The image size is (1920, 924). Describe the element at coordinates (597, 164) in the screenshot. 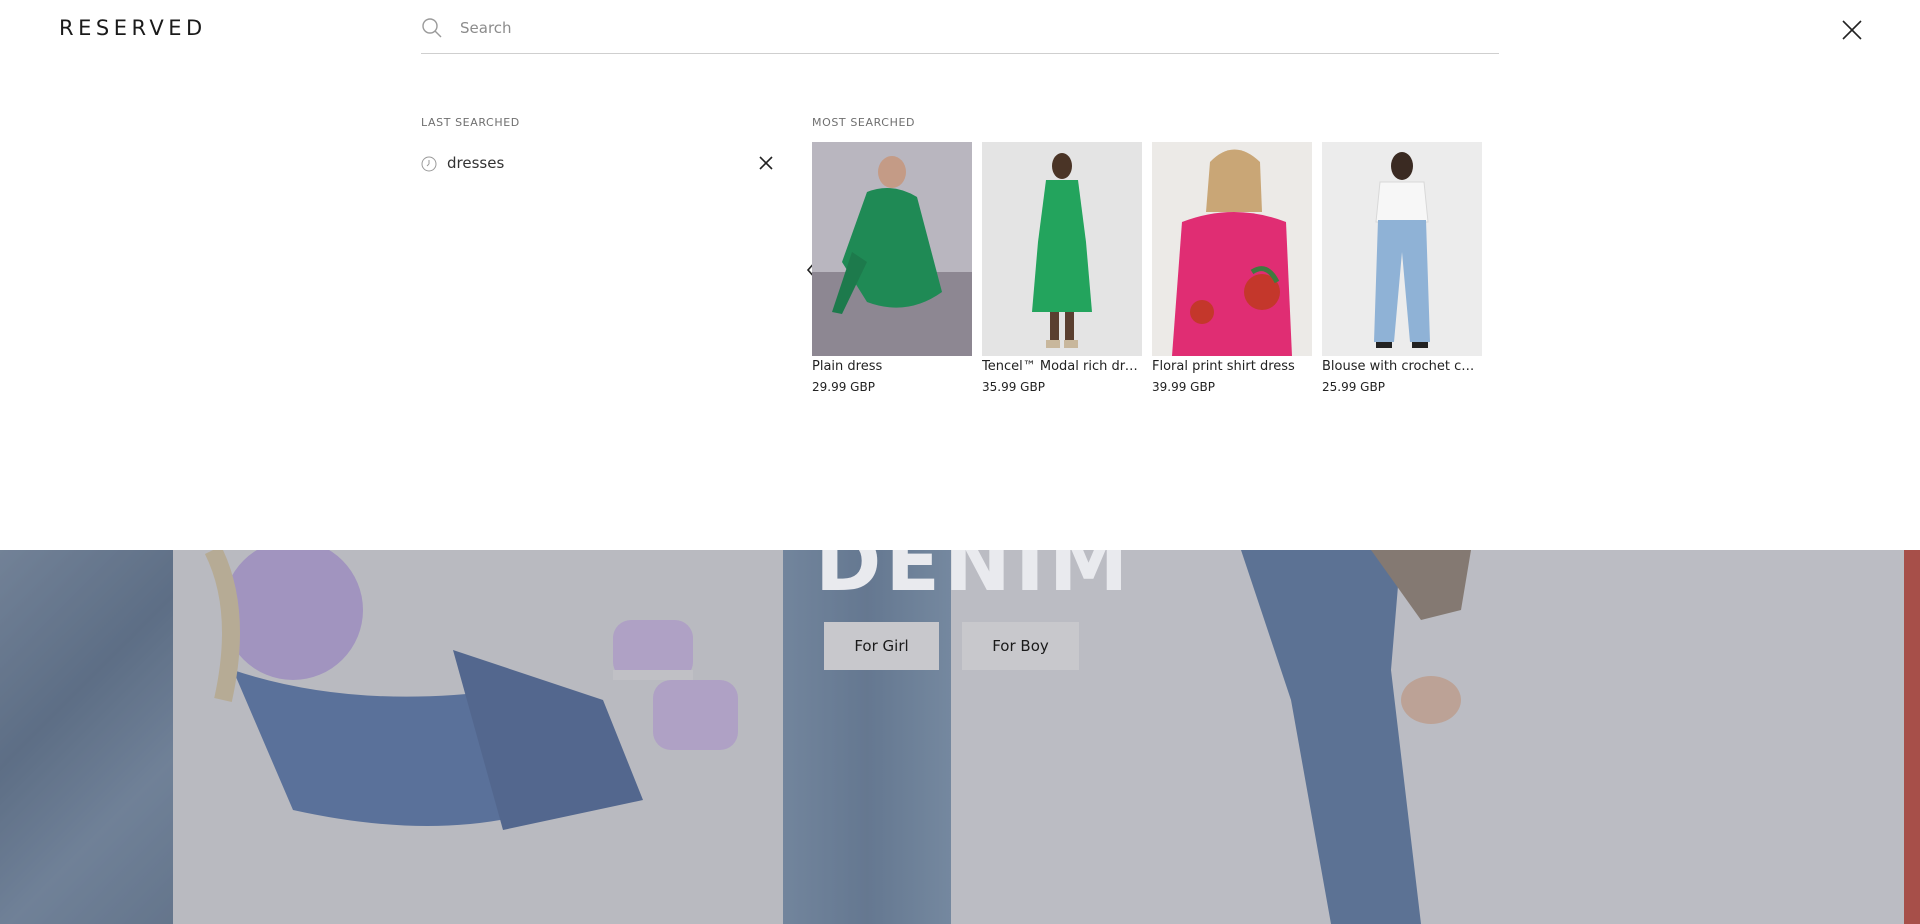

I see `last-searched-item: dresses` at that location.